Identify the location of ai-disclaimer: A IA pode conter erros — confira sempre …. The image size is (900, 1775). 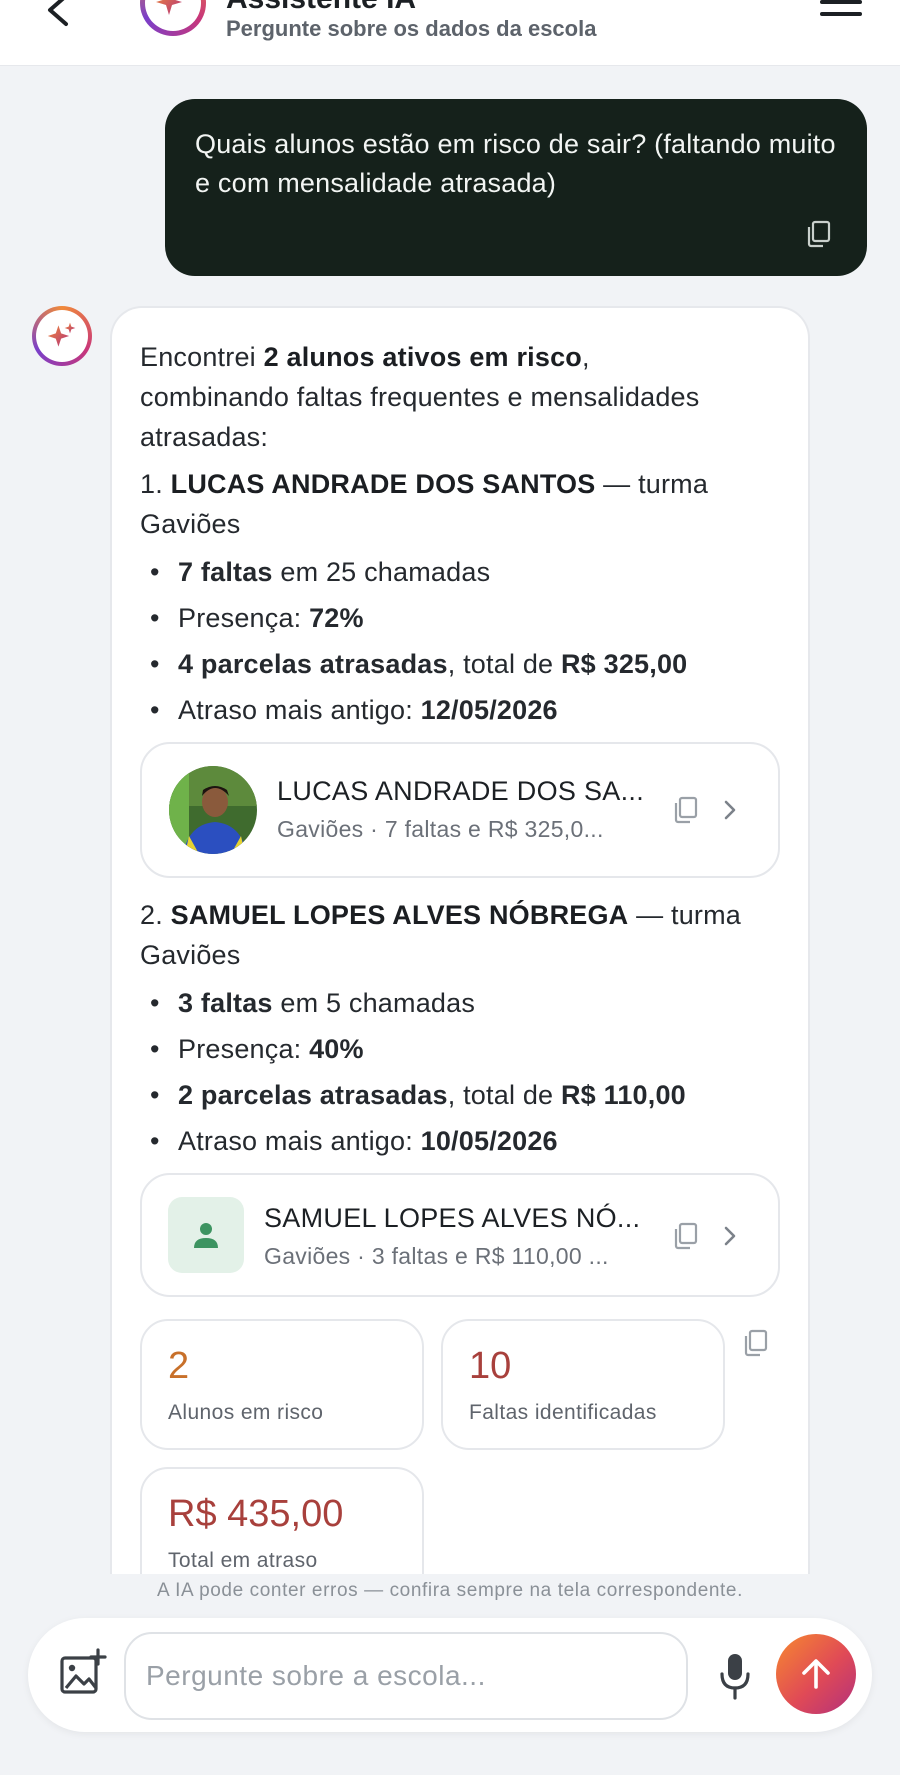
(450, 1590).